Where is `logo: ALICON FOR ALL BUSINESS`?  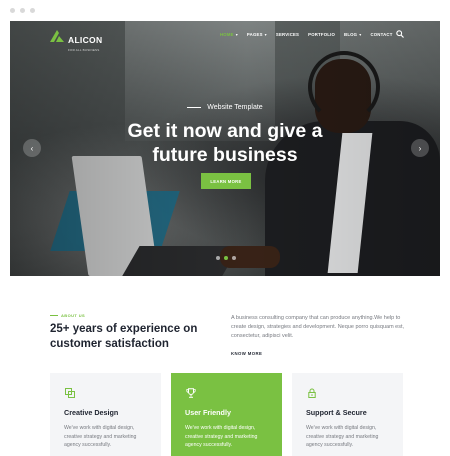 logo: ALICON FOR ALL BUSINESS is located at coordinates (76, 41).